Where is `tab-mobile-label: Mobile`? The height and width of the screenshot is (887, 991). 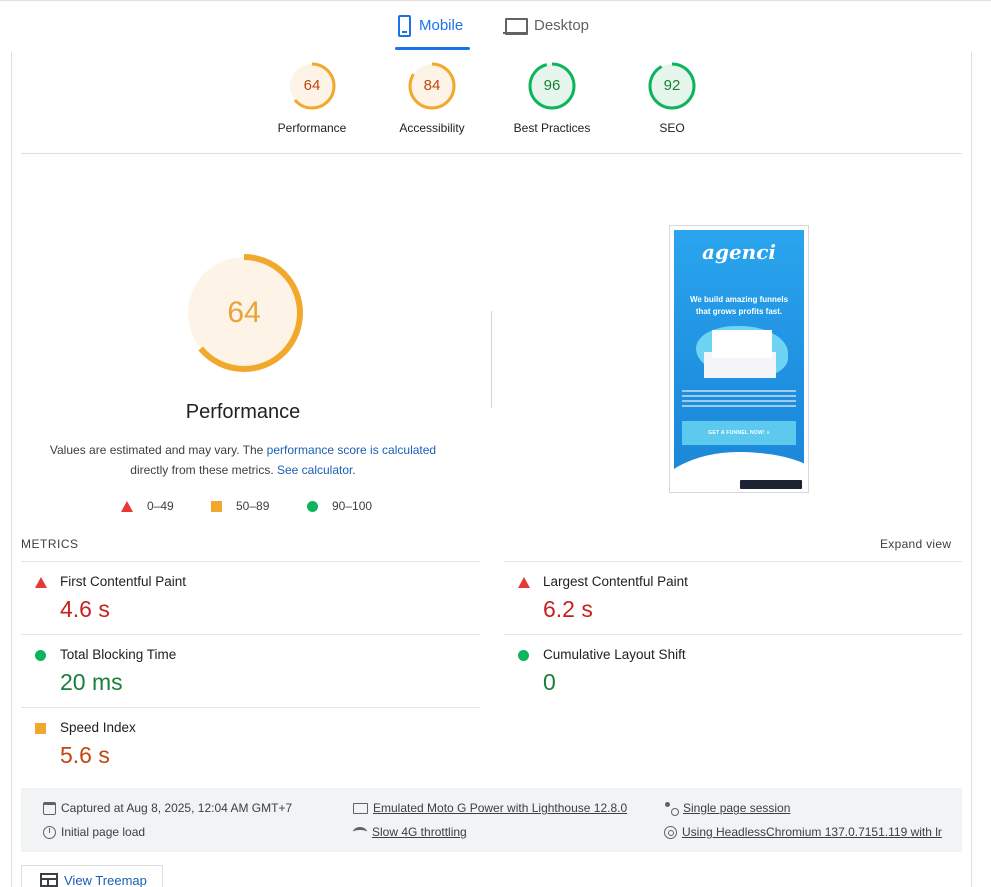
tab-mobile-label: Mobile is located at coordinates (441, 25).